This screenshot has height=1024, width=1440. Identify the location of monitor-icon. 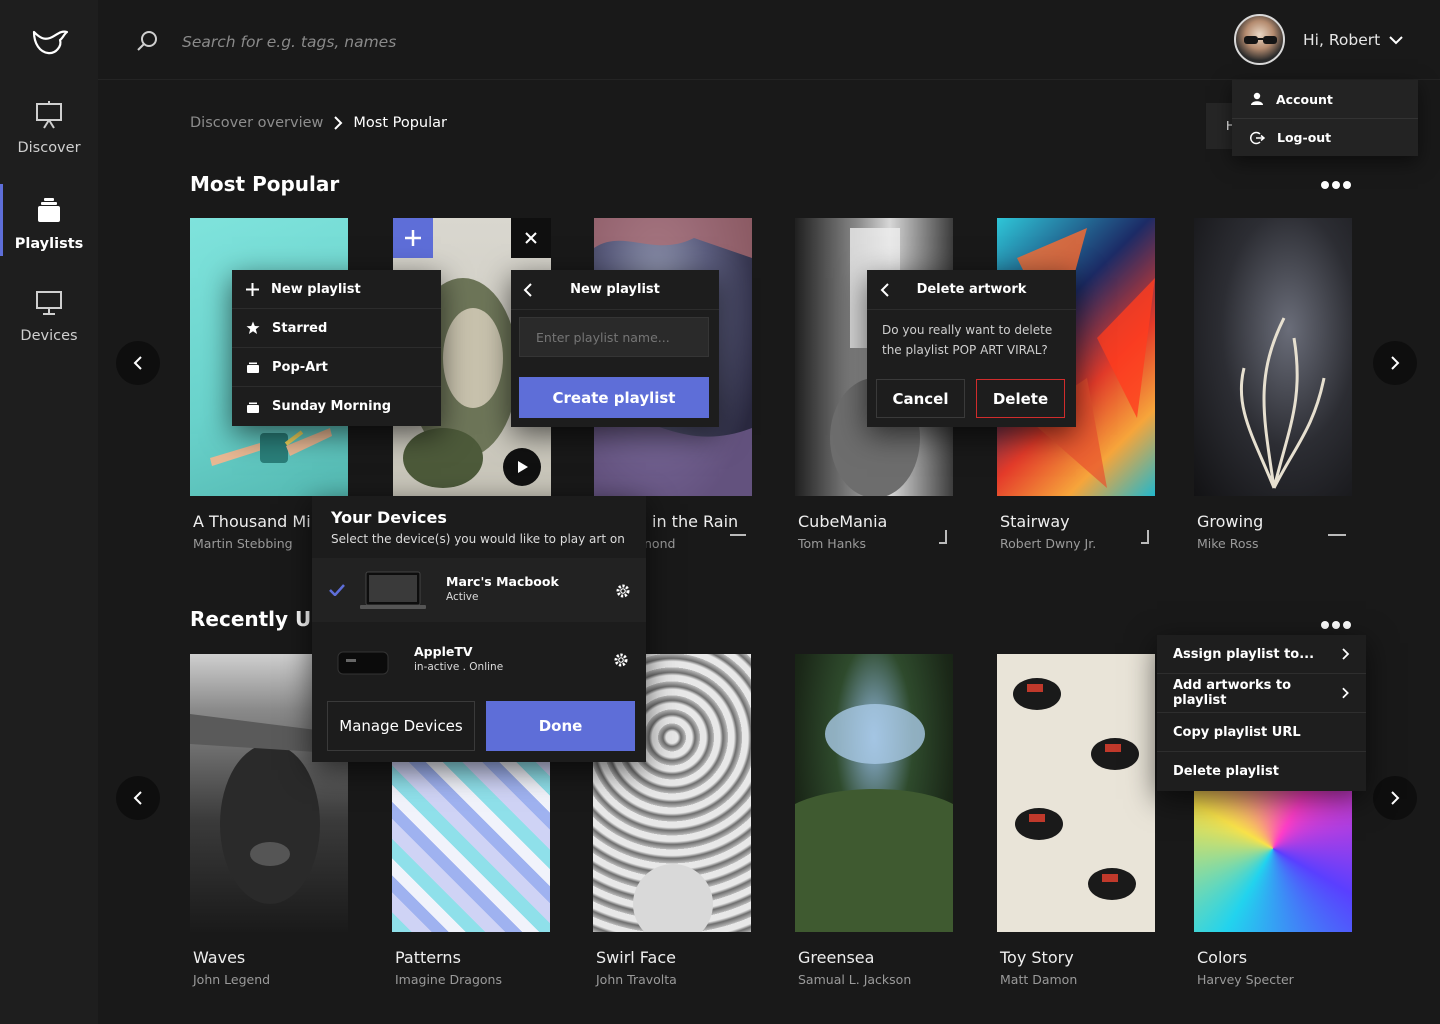
(49, 303).